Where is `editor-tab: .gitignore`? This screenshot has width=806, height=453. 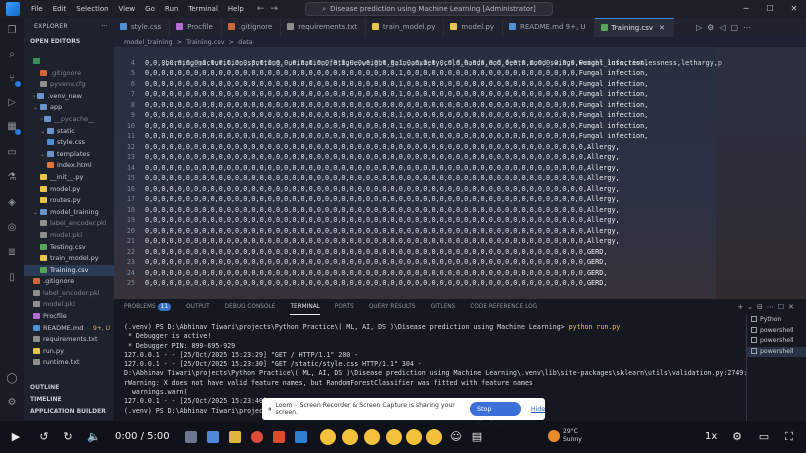
editor-tab: .gitignore is located at coordinates (252, 27).